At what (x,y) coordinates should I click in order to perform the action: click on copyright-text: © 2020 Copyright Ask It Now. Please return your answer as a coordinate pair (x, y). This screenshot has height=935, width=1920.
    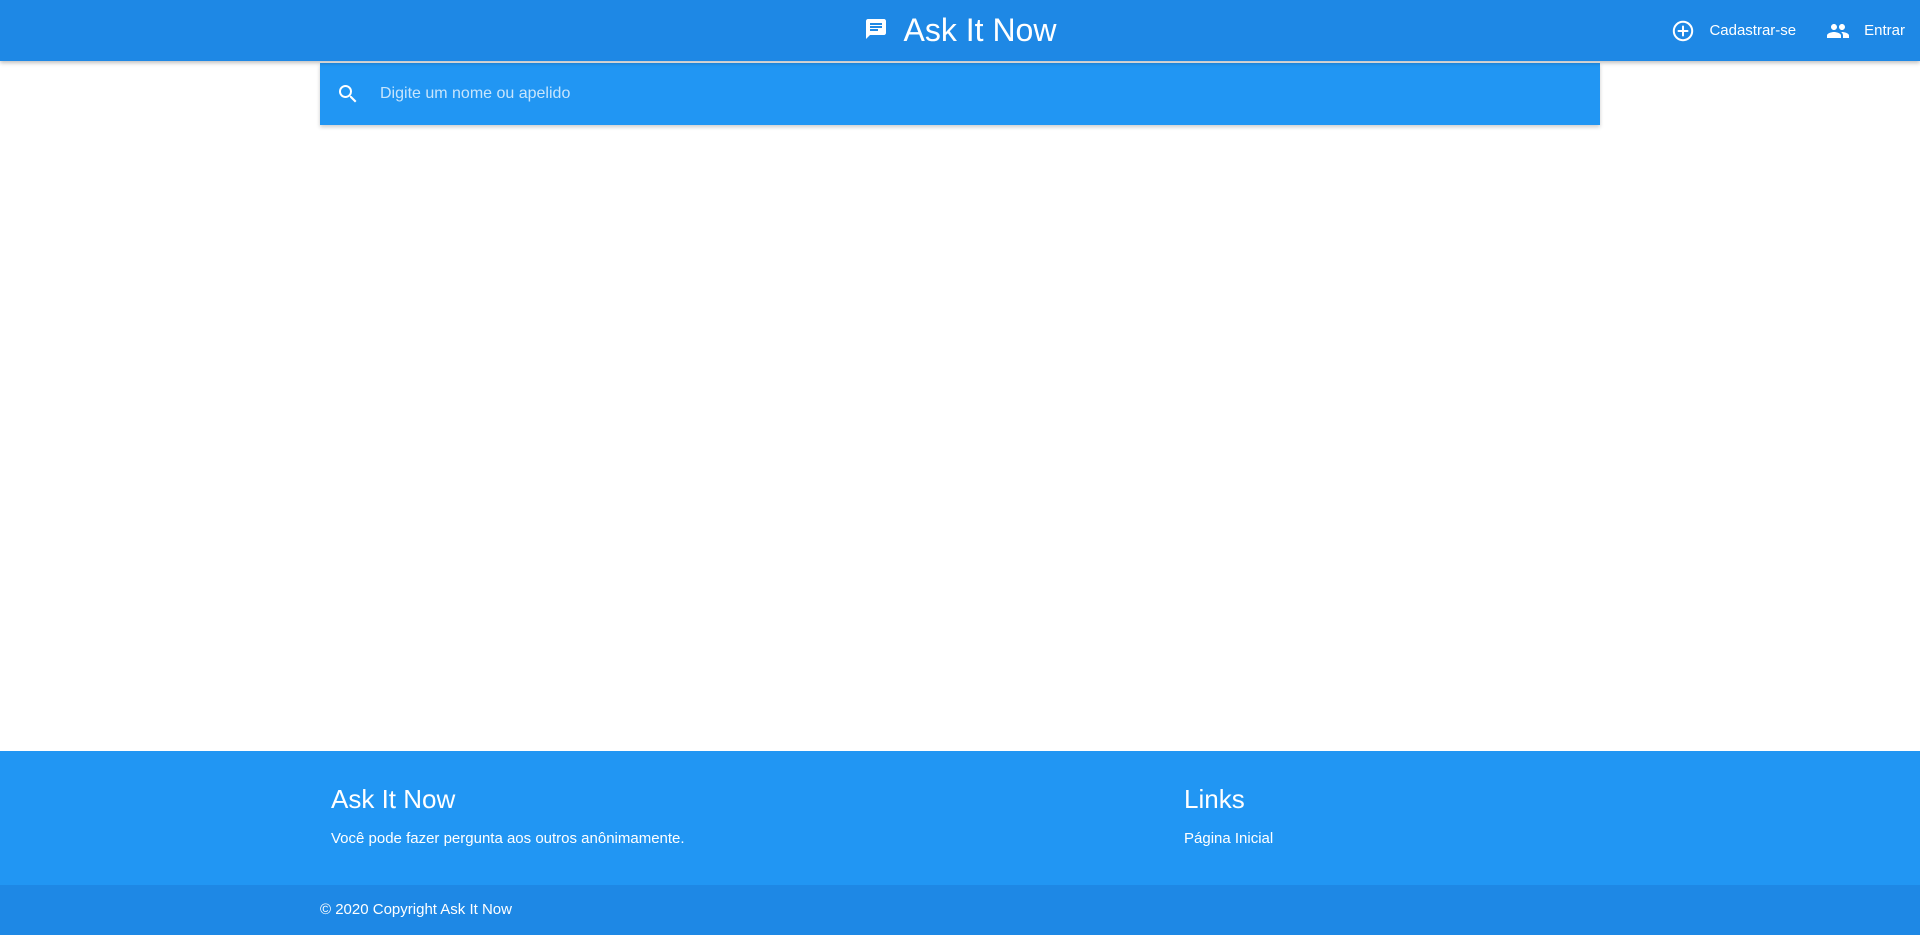
    Looking at the image, I should click on (416, 909).